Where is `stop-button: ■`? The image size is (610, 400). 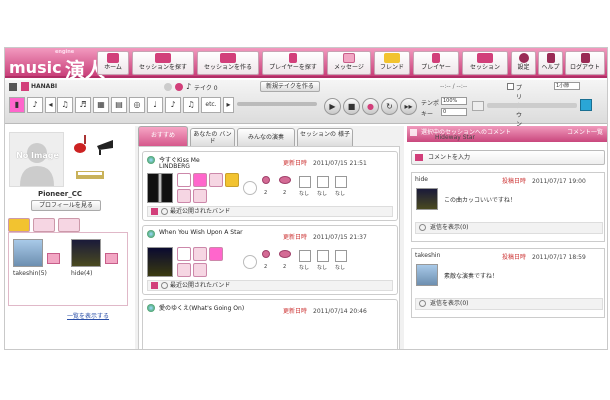
stop-button: ■ is located at coordinates (351, 106).